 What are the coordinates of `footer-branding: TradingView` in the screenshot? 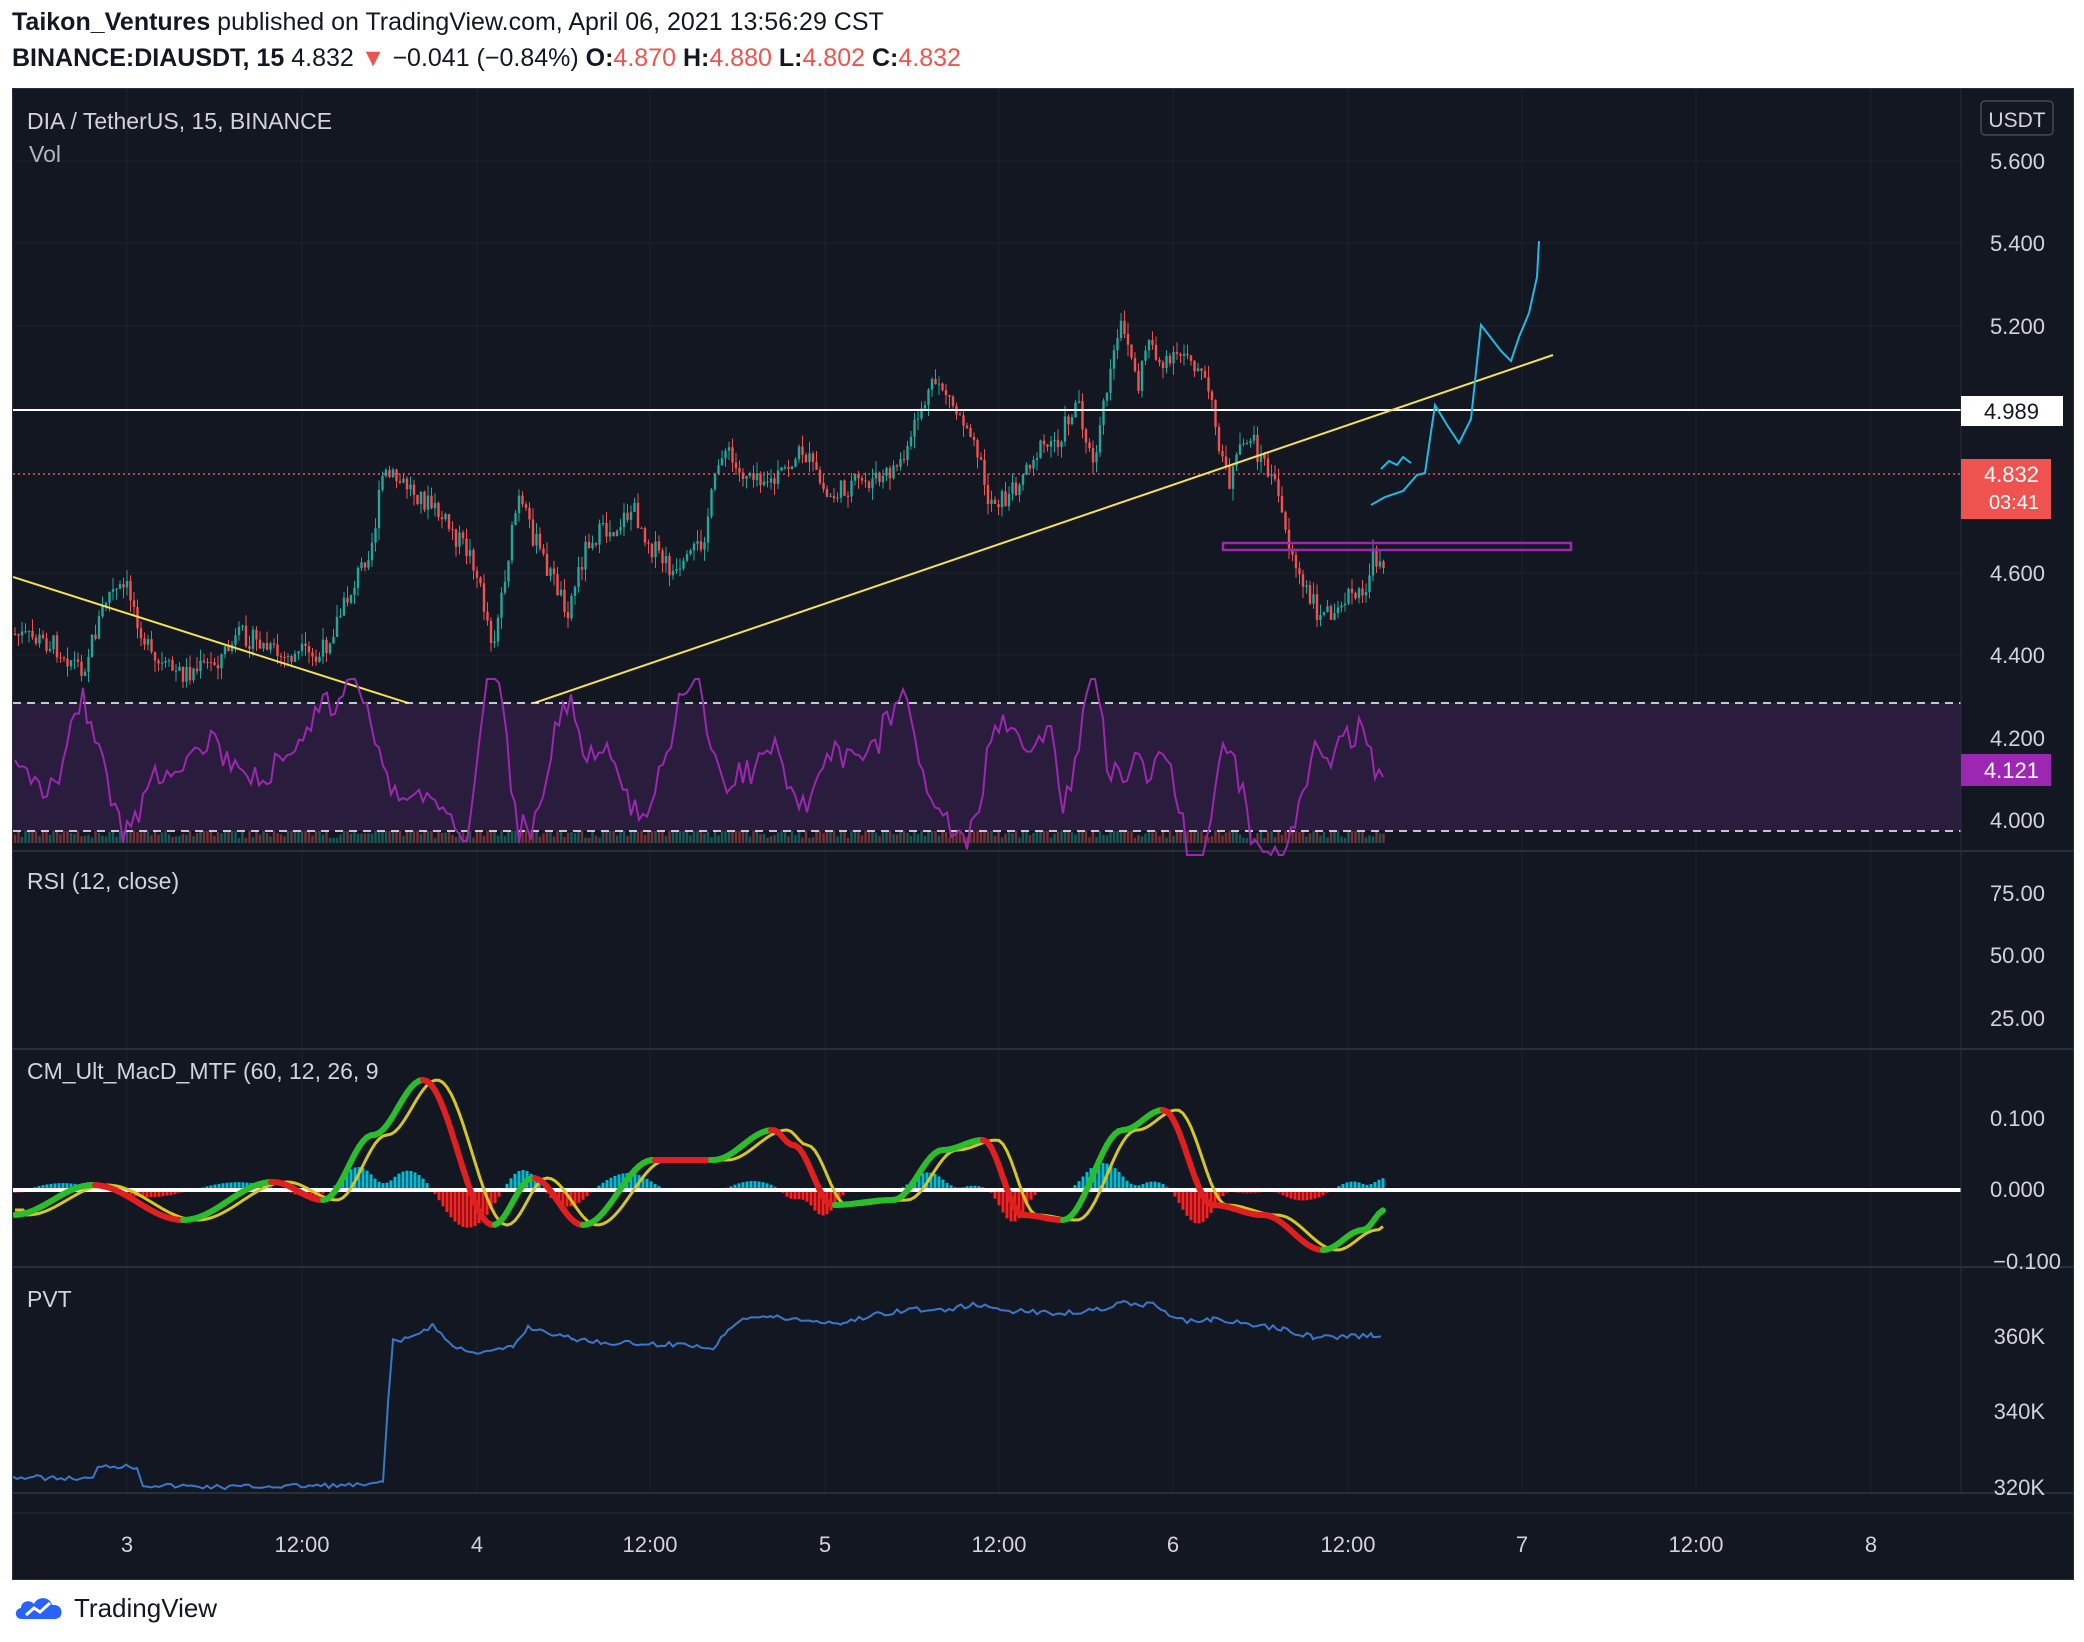 It's located at (114, 1608).